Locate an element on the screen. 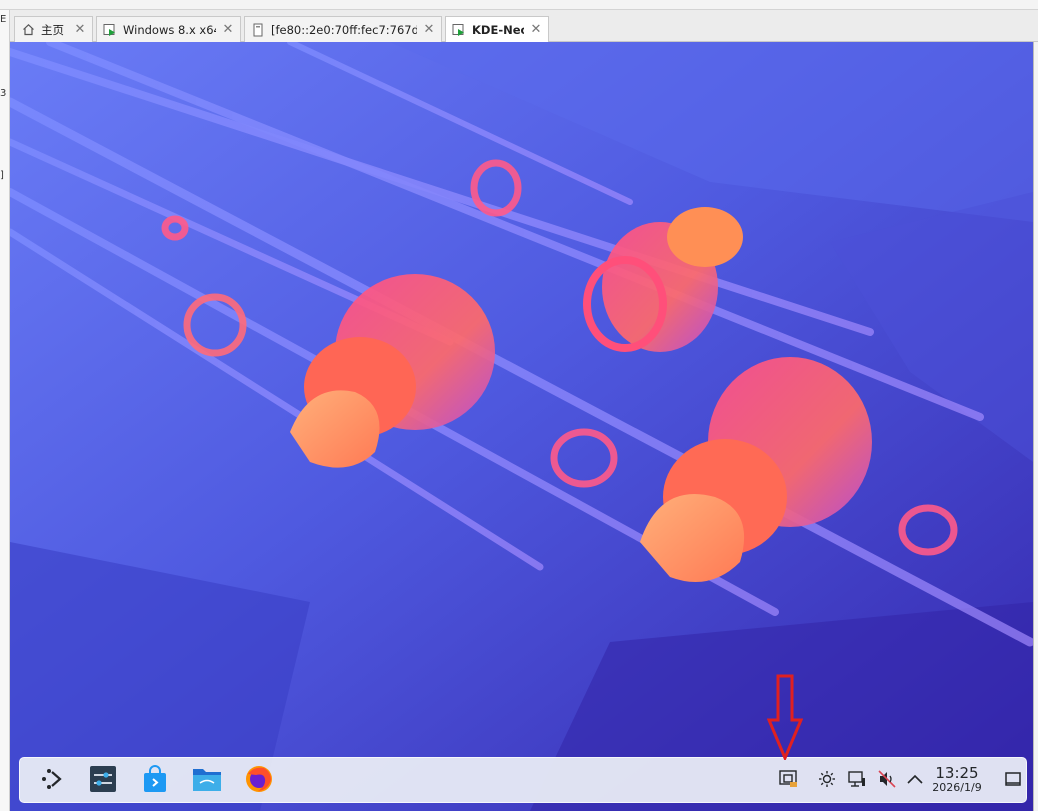 The width and height of the screenshot is (1038, 811). app-launcher-button is located at coordinates (52, 781).